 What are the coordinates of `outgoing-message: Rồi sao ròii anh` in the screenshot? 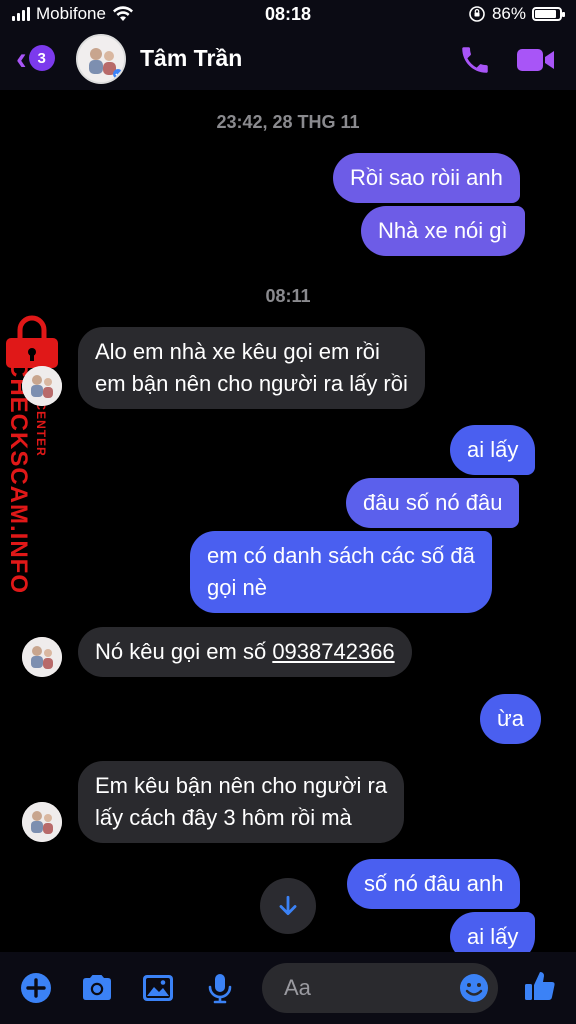 It's located at (426, 178).